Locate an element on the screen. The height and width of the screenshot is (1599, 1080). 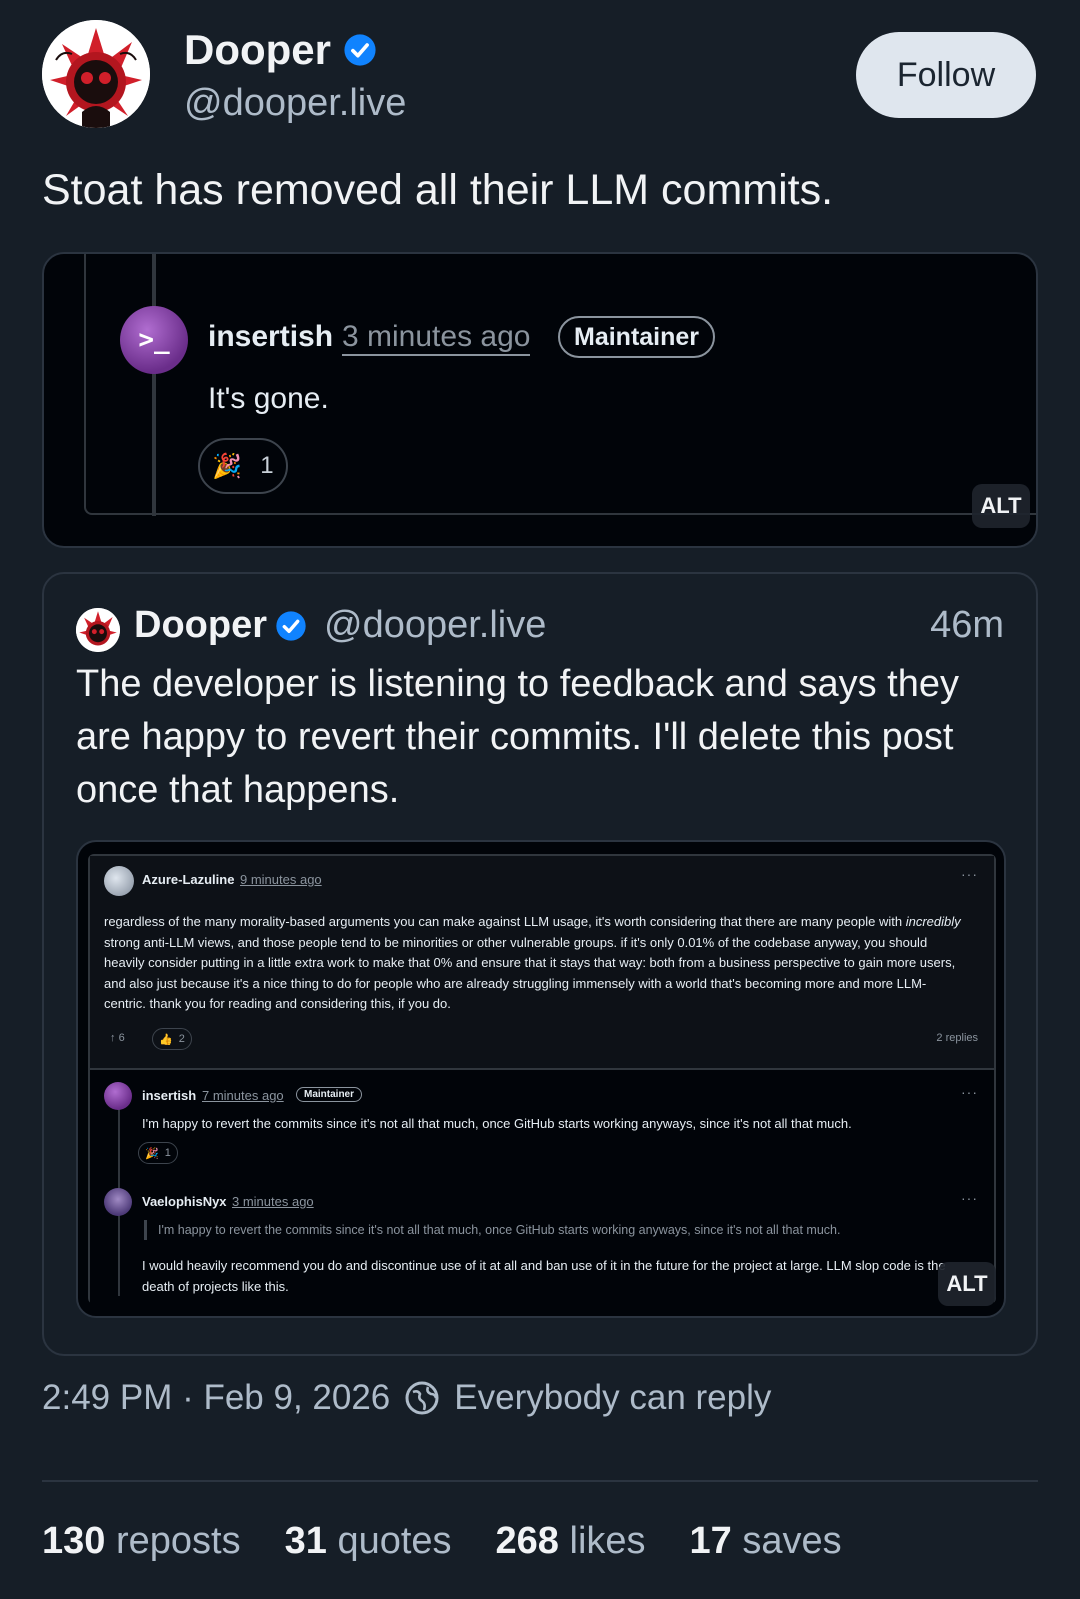
saves-count: 17 is located at coordinates (710, 1541).